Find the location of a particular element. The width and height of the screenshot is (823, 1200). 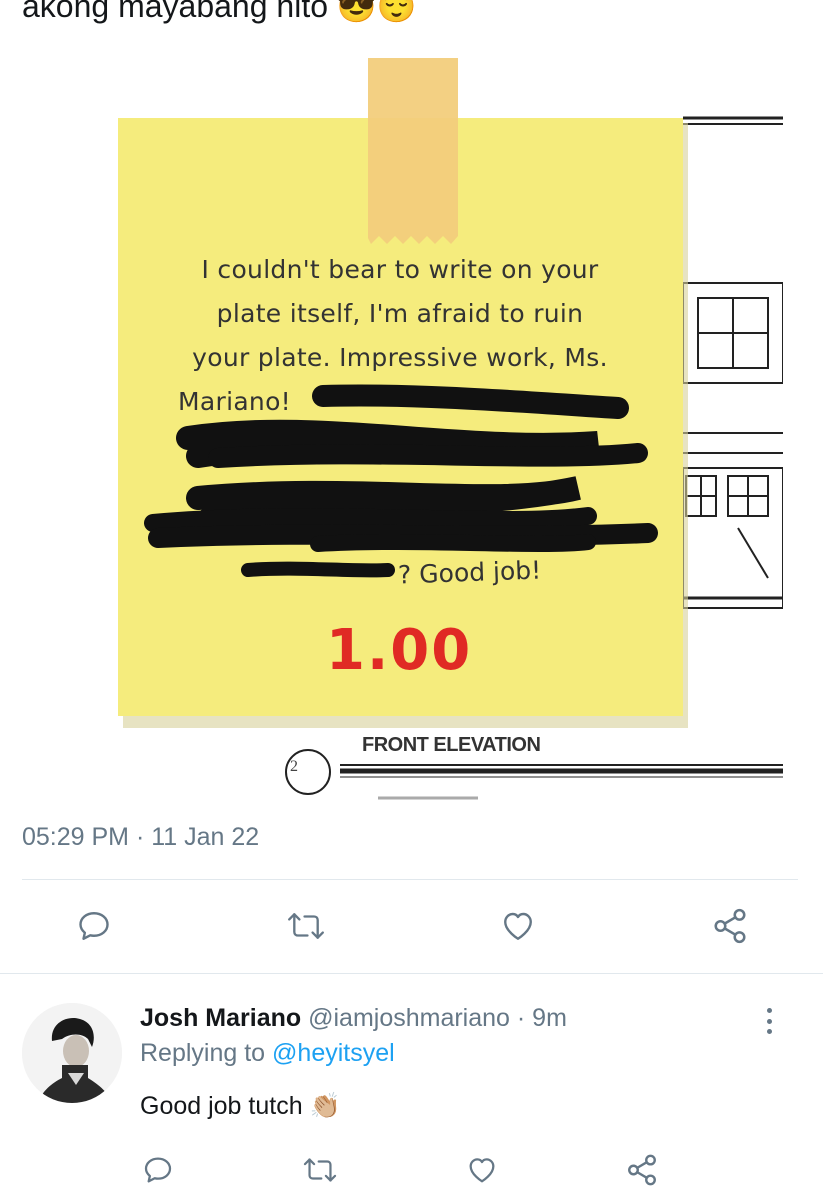

note-closing: ? Good job! is located at coordinates (469, 572).